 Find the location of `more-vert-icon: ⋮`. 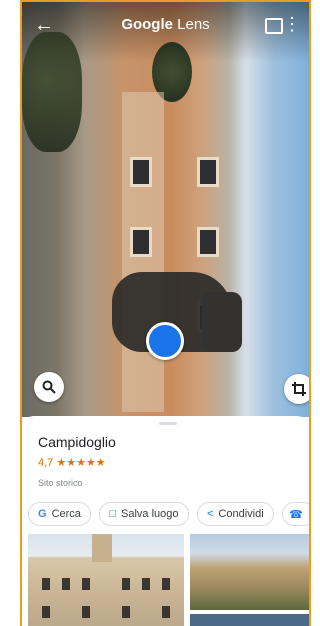

more-vert-icon: ⋮ is located at coordinates (292, 24).